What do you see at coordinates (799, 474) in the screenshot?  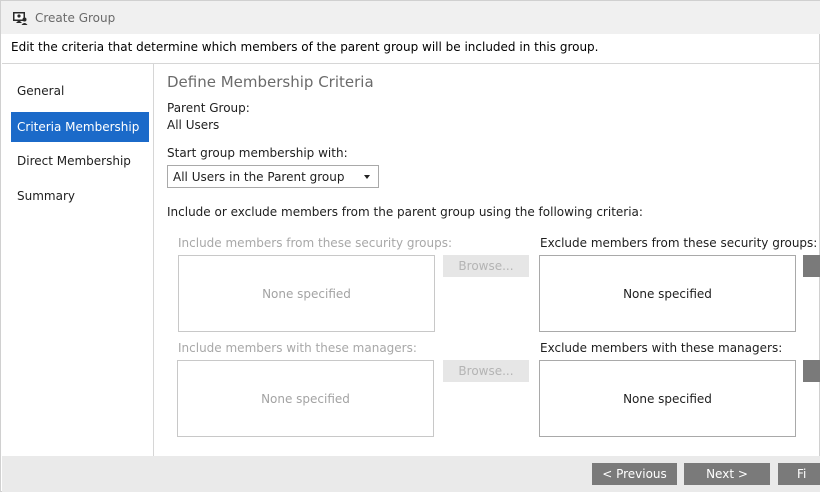 I see `finish-button: Fi` at bounding box center [799, 474].